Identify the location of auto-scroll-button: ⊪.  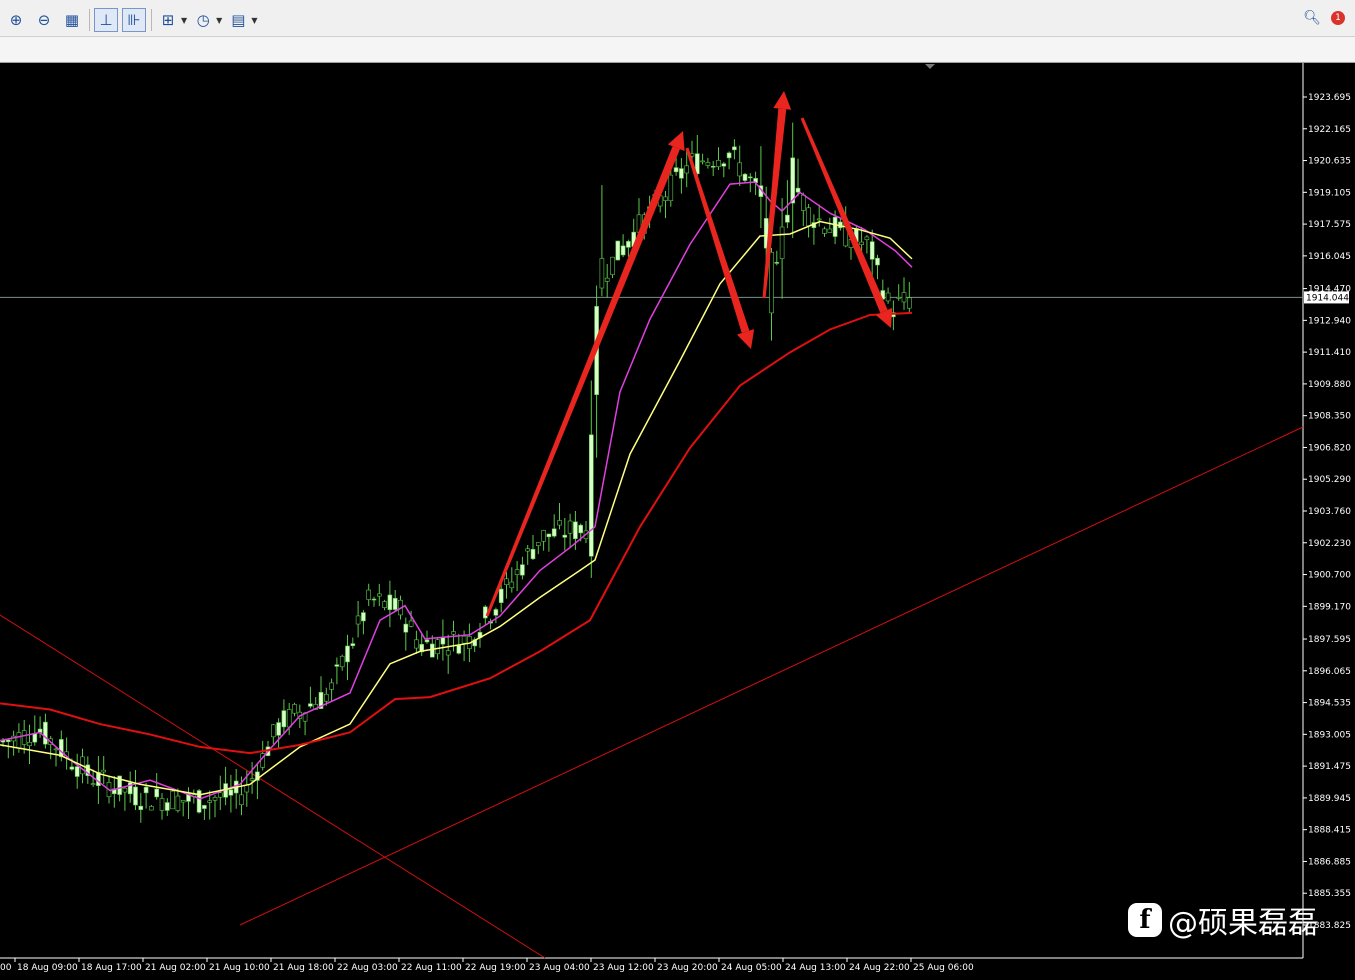
(134, 20).